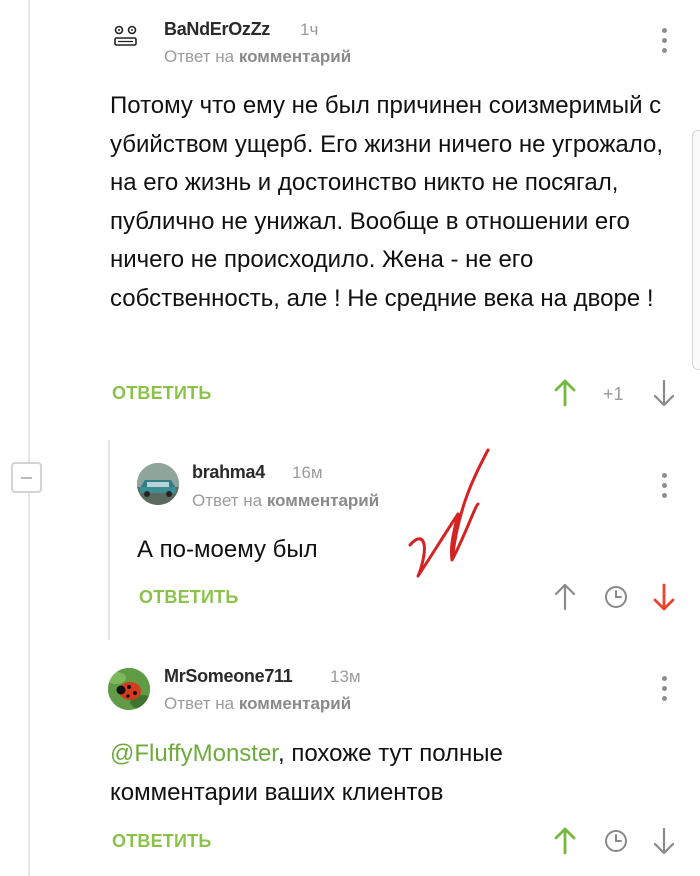 This screenshot has width=700, height=876. I want to click on author-name: BaNdErOzZz, so click(217, 29).